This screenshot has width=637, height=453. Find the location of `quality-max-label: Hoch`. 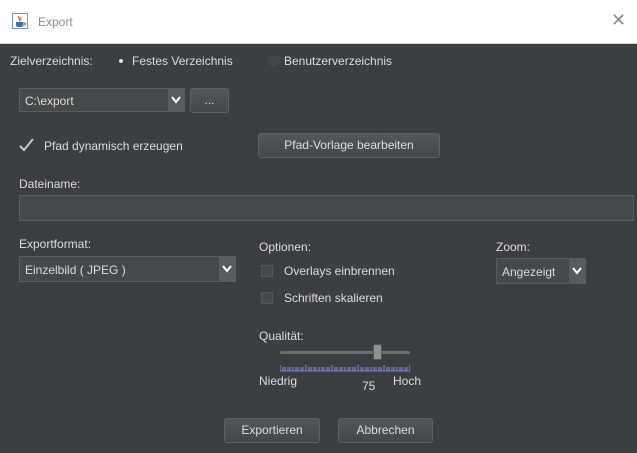

quality-max-label: Hoch is located at coordinates (407, 381).